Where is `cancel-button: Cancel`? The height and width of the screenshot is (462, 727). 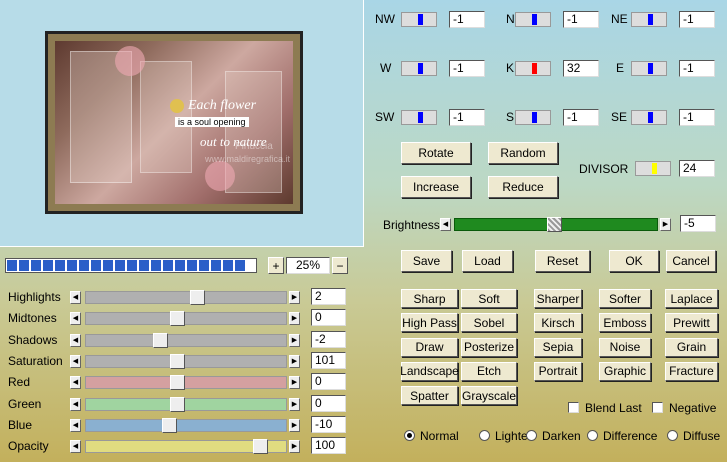
cancel-button: Cancel is located at coordinates (691, 261).